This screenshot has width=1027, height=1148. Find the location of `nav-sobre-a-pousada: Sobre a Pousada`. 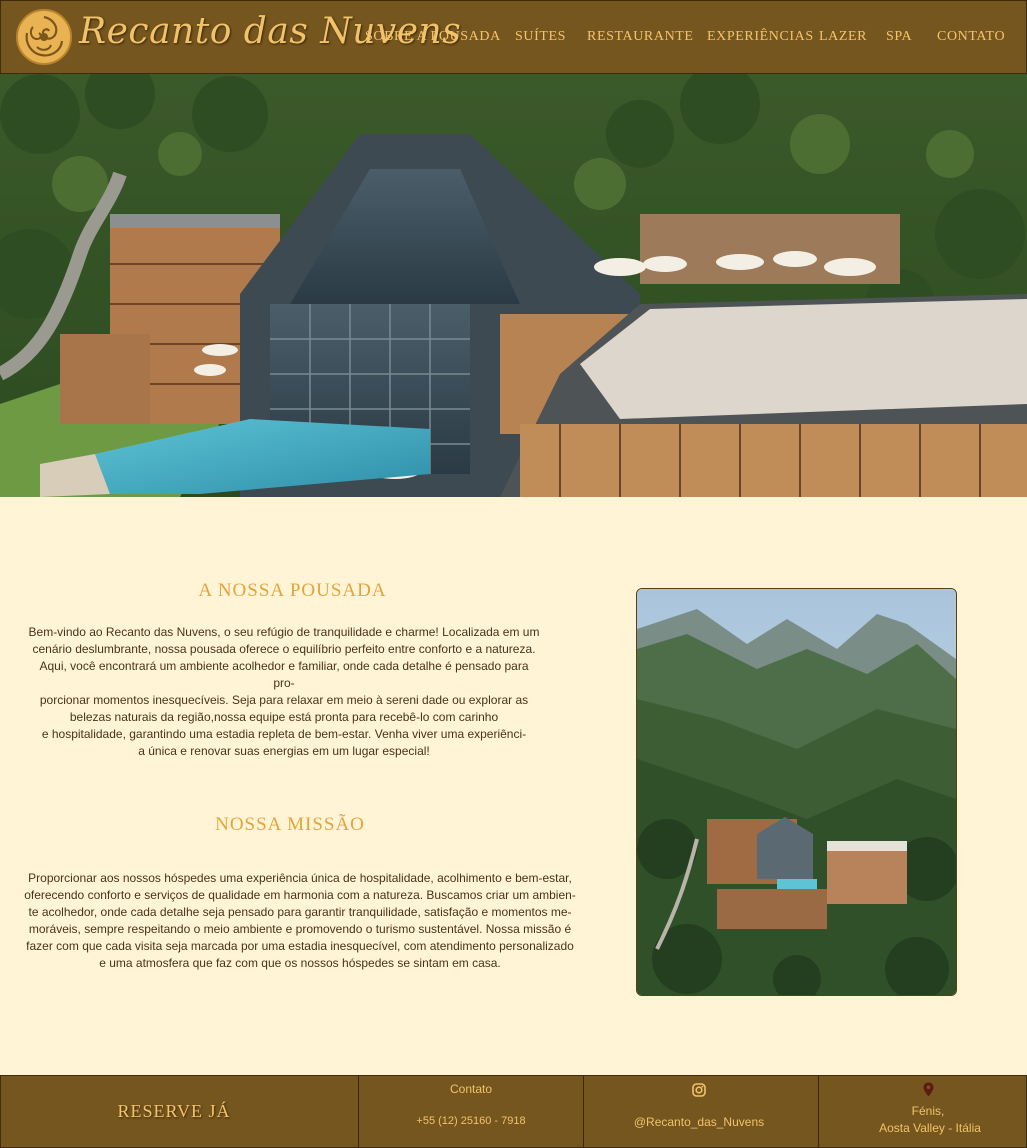

nav-sobre-a-pousada: Sobre a Pousada is located at coordinates (433, 37).